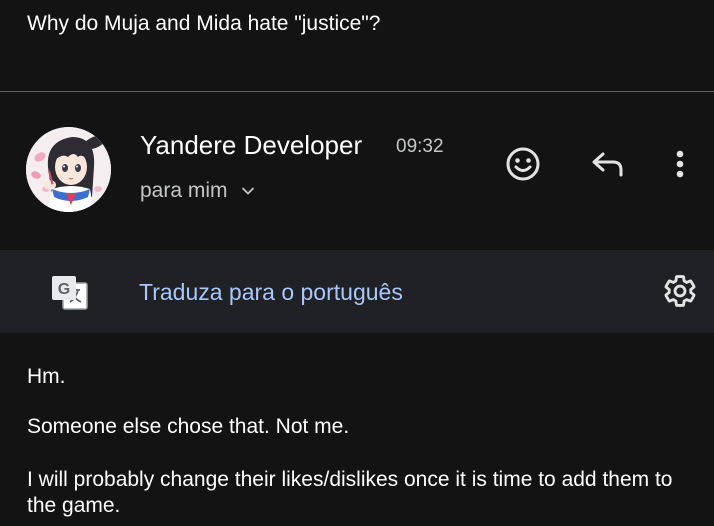 The height and width of the screenshot is (526, 714). Describe the element at coordinates (204, 23) in the screenshot. I see `email-subject: Why do Muja and Mida hate "justice"?` at that location.